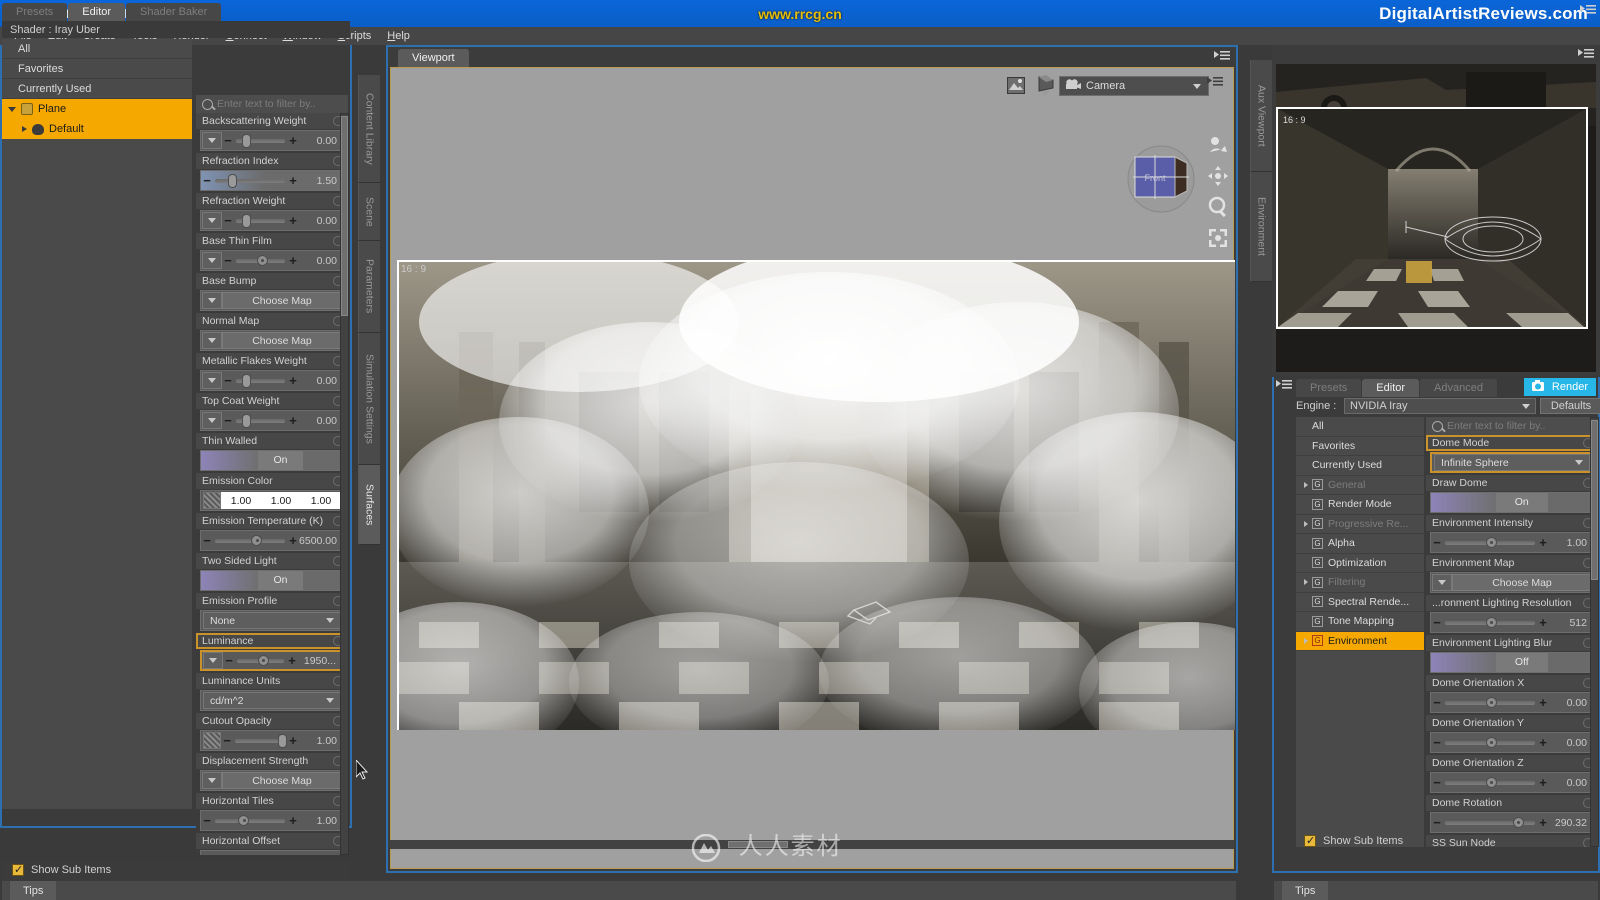 The height and width of the screenshot is (900, 1600). I want to click on property-ronment-lighting-resolution: ...ronment Lighting Resolution − +512, so click(1512, 614).